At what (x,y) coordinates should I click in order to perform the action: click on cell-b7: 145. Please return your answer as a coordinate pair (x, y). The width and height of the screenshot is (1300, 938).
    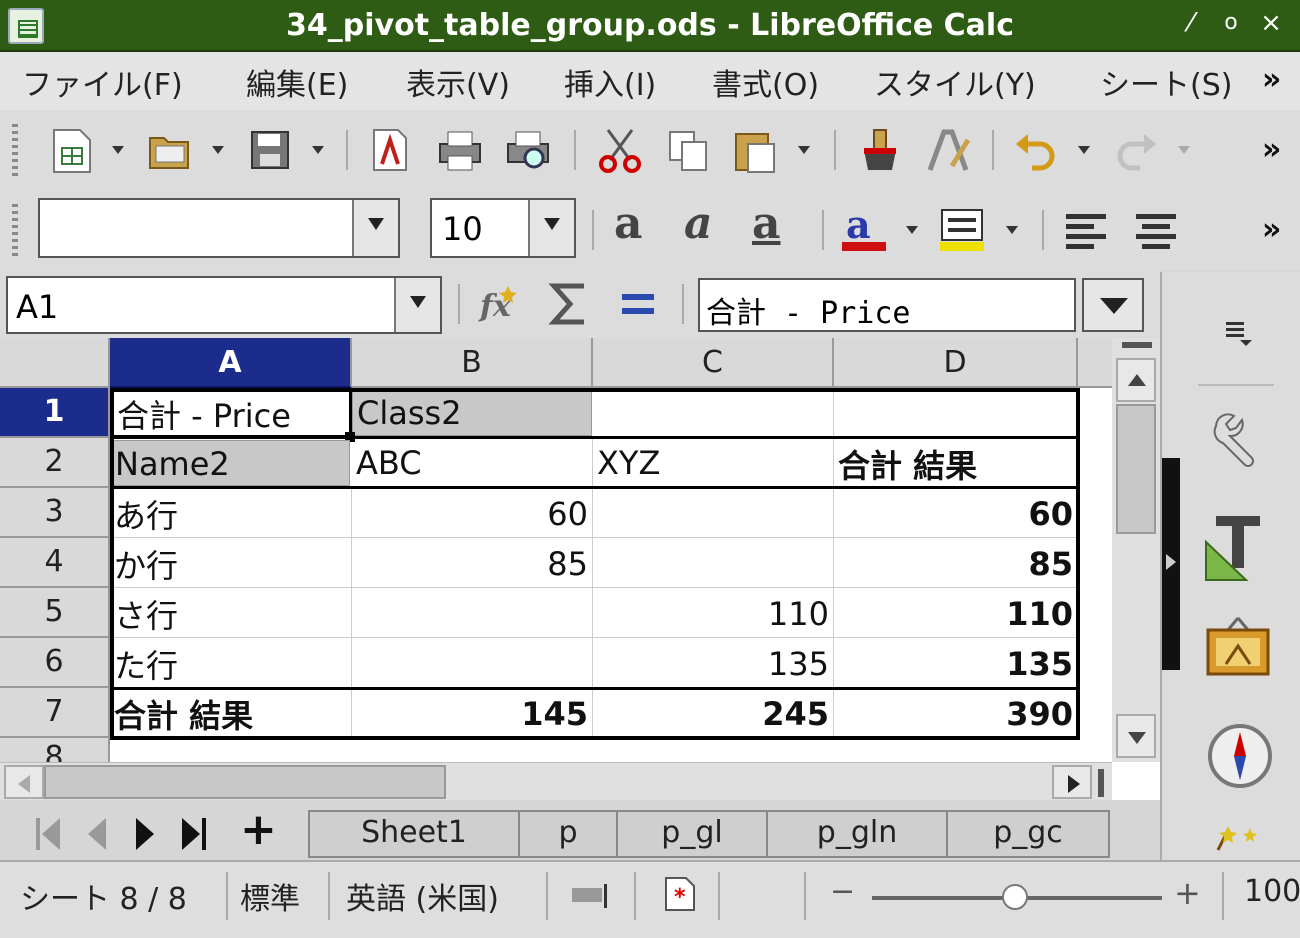
    Looking at the image, I should click on (472, 713).